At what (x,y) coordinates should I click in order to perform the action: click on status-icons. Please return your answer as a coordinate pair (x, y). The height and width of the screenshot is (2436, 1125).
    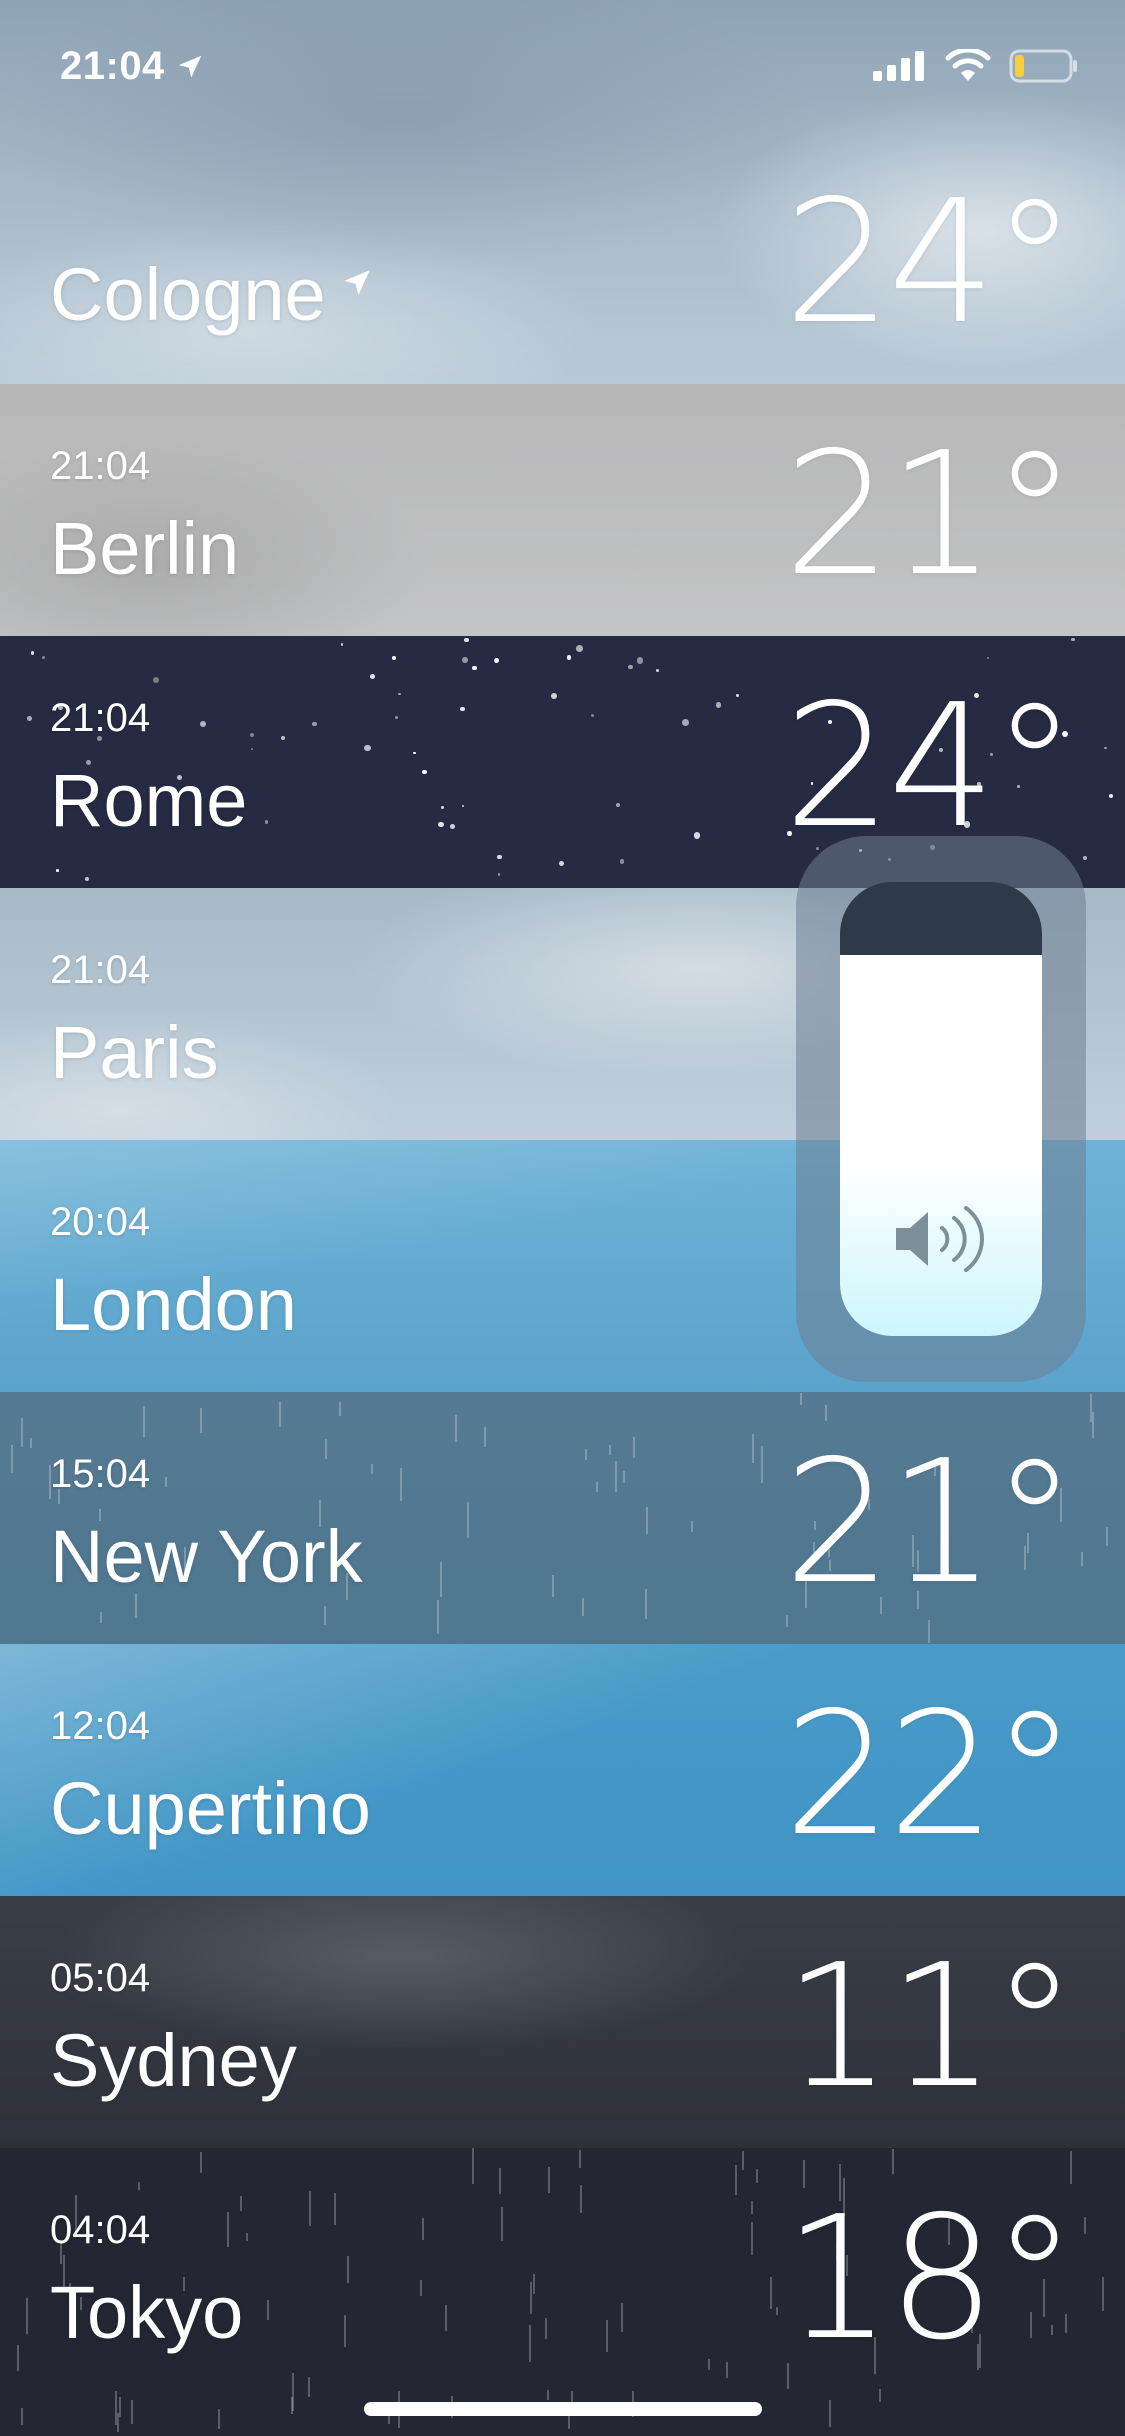
    Looking at the image, I should click on (975, 66).